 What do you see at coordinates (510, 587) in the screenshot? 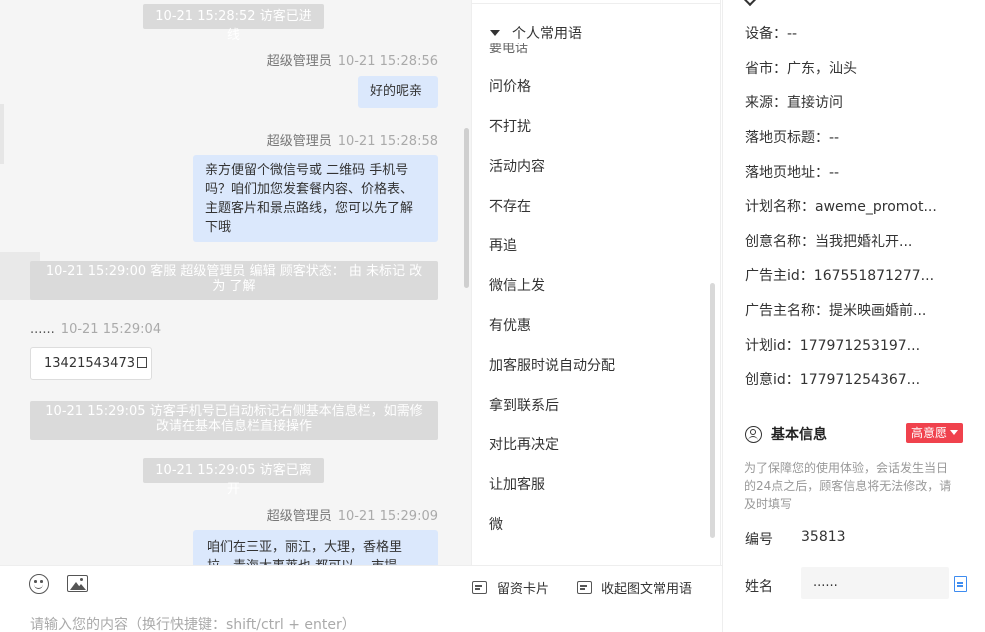
I see `lead-card-button: 留资卡片` at bounding box center [510, 587].